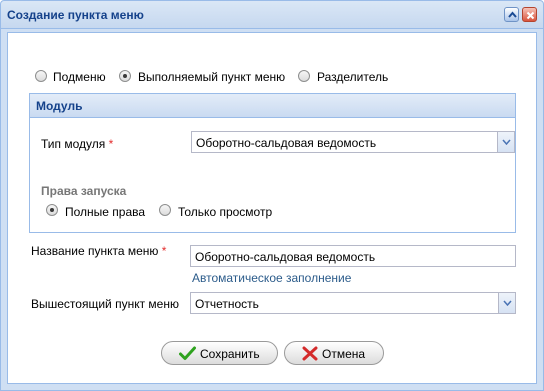 The height and width of the screenshot is (391, 544). Describe the element at coordinates (271, 278) in the screenshot. I see `autofill-link: Автоматическое заполнение` at that location.